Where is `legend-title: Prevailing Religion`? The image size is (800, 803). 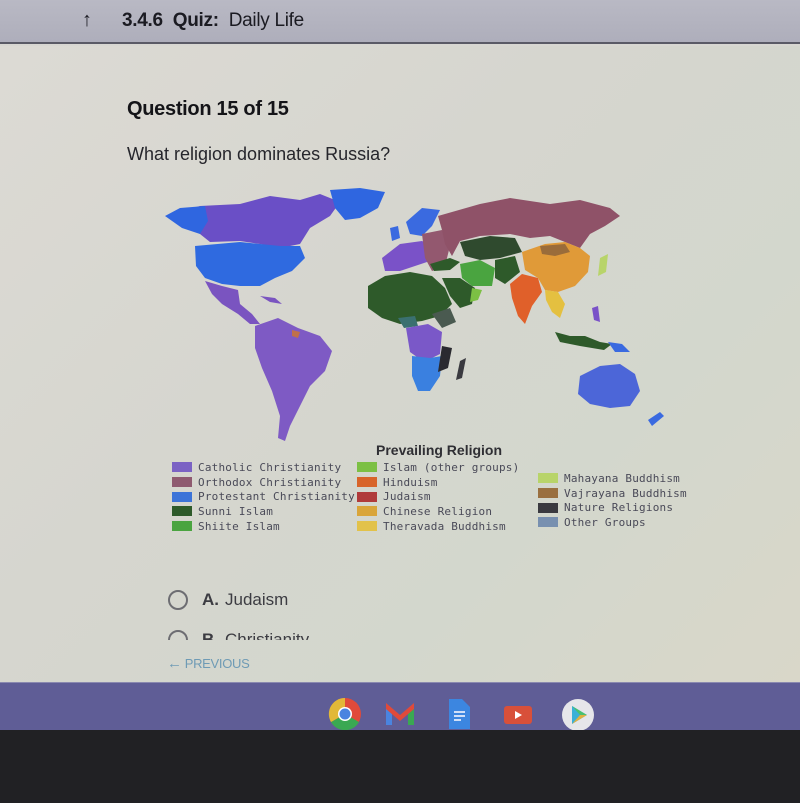 legend-title: Prevailing Religion is located at coordinates (439, 450).